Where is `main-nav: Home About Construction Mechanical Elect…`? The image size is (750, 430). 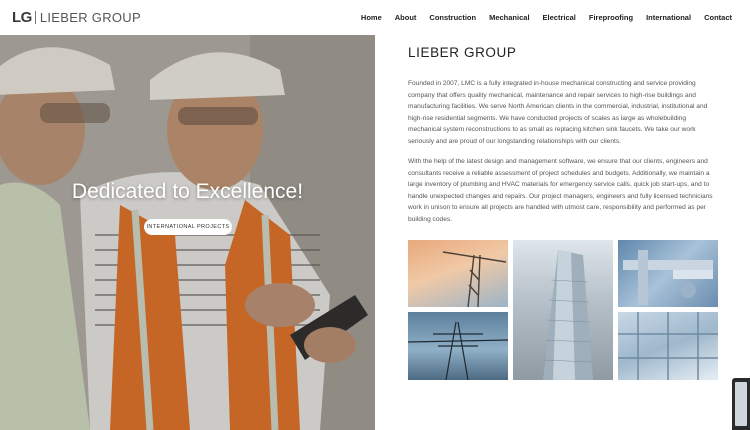 main-nav: Home About Construction Mechanical Elect… is located at coordinates (540, 17).